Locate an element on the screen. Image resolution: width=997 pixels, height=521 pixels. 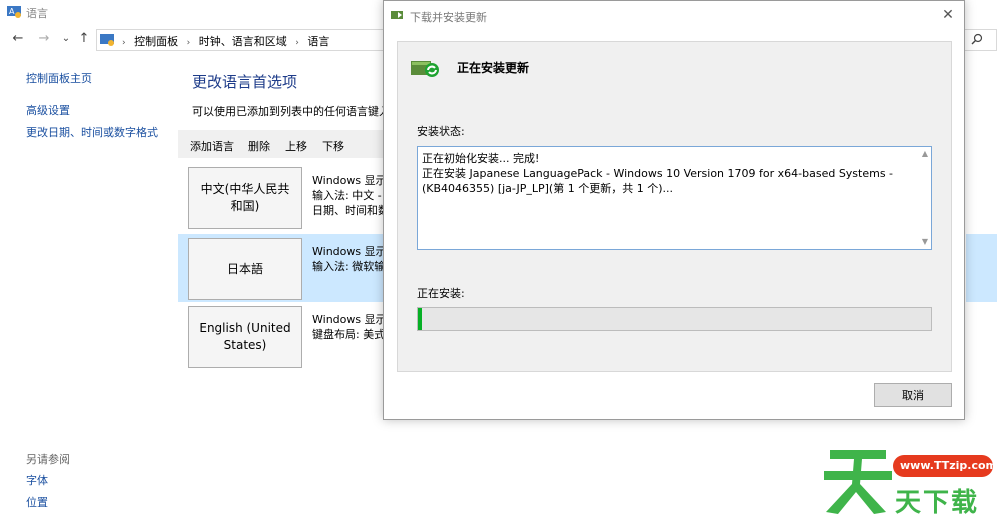
language-details: Windows 显示语言 输入法: 微软输入法 is located at coordinates (348, 259).